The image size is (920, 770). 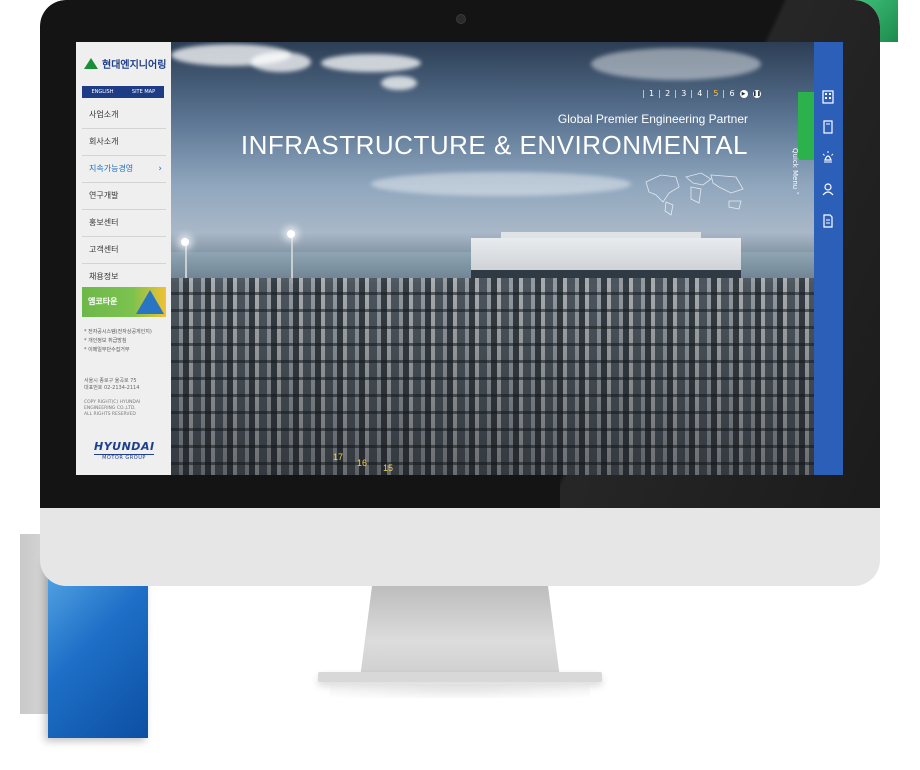 I want to click on sidebar-item-rnd: 연구개발, so click(x=124, y=196).